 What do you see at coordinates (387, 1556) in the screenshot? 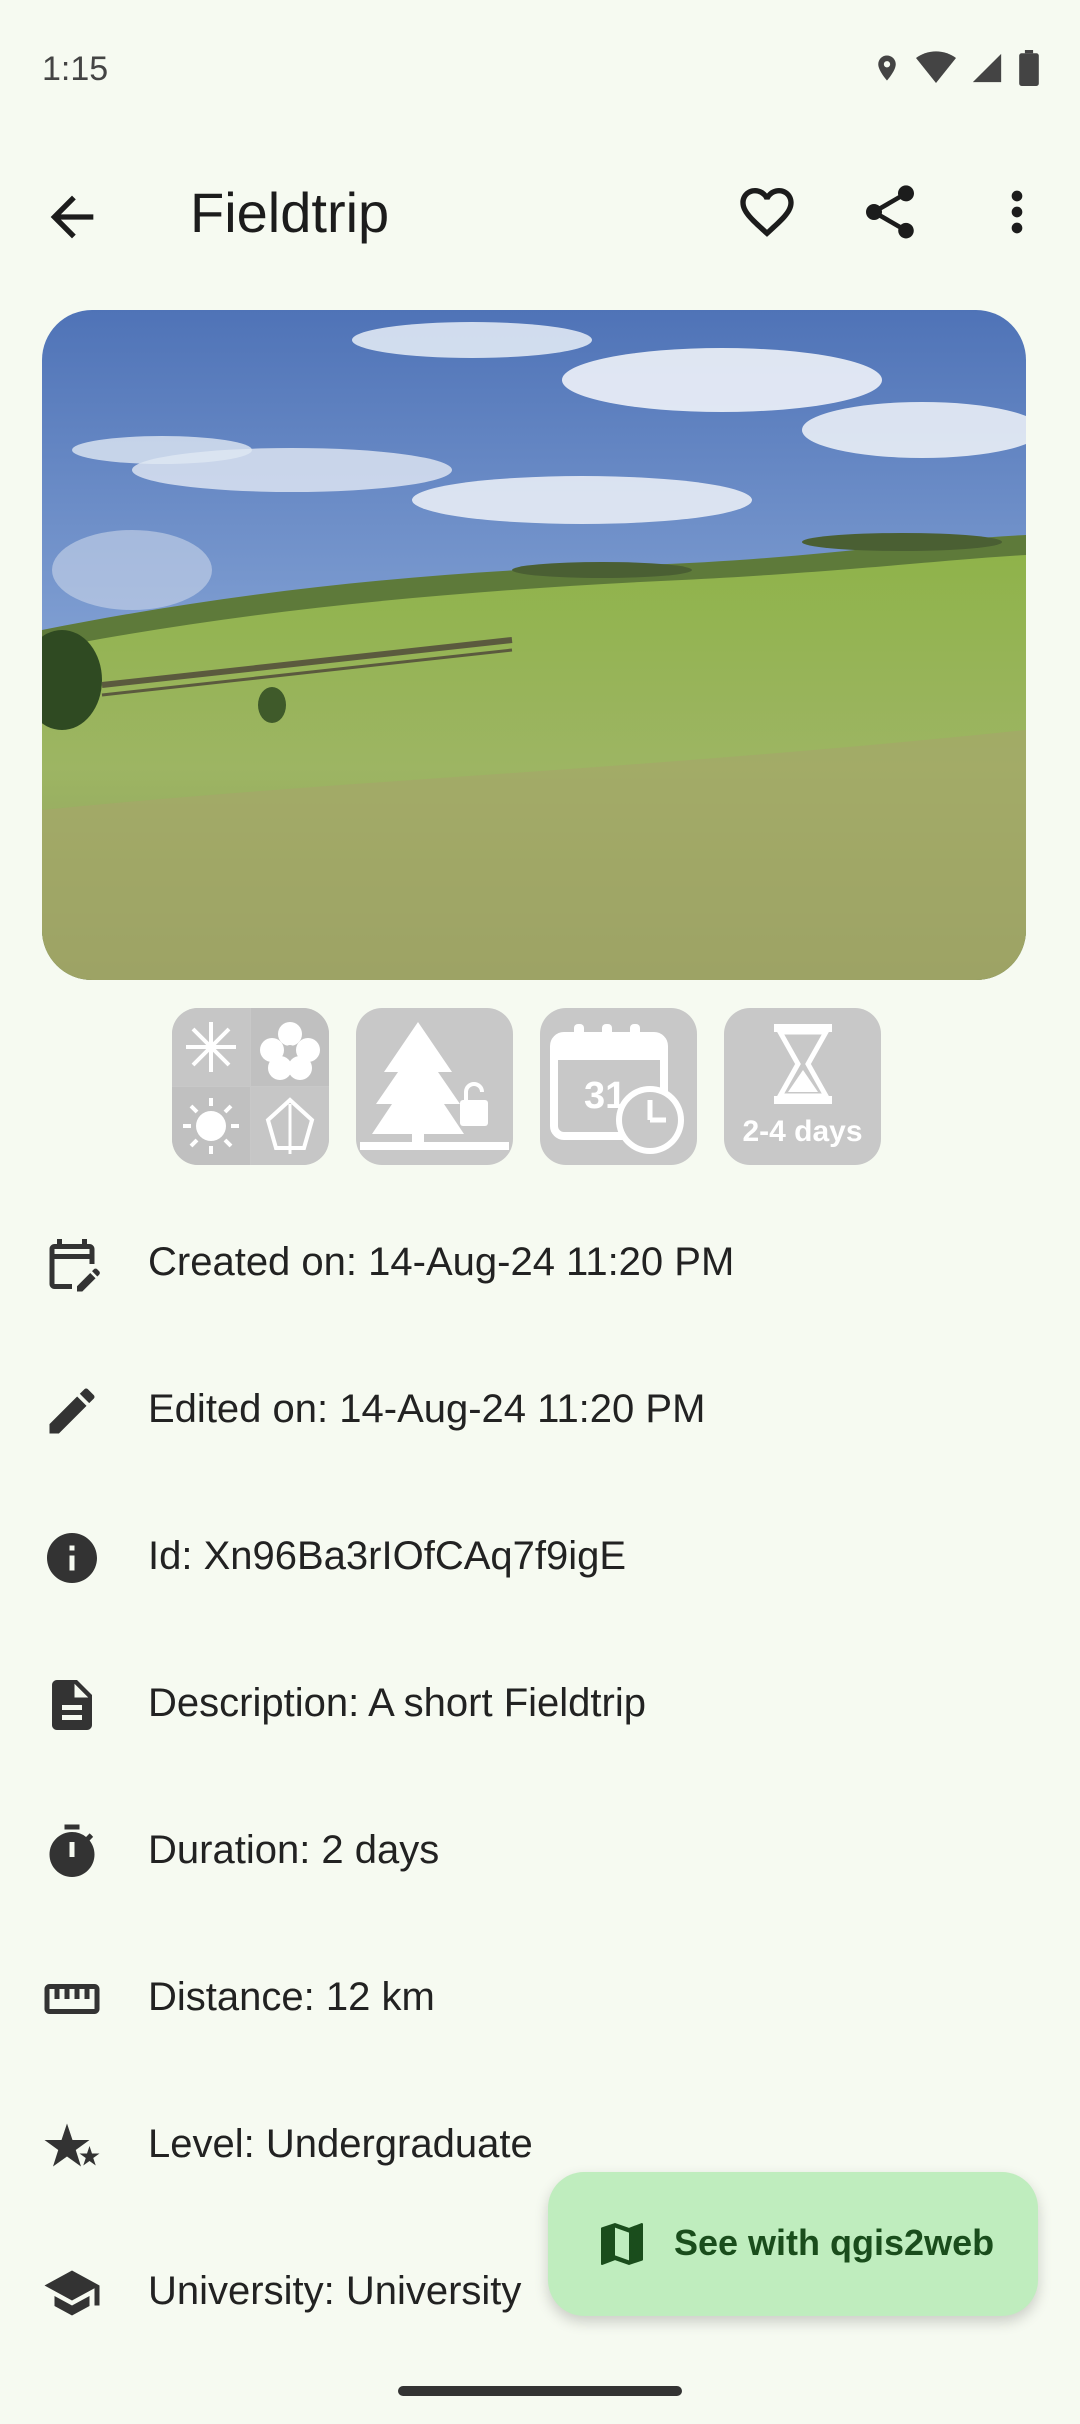
I see `detail-id-text: Id: Xn96Ba3rIOfCAq7f9igE` at bounding box center [387, 1556].